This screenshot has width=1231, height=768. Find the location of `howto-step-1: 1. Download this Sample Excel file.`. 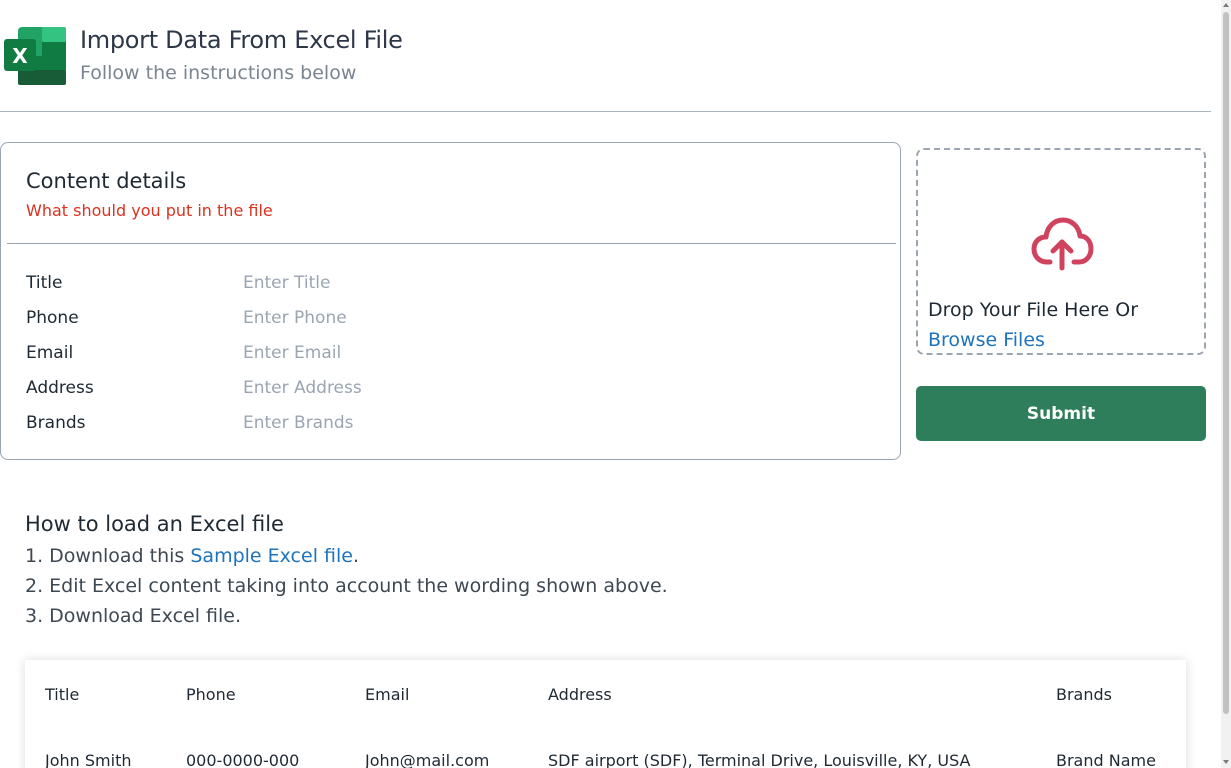

howto-step-1: 1. Download this Sample Excel file. is located at coordinates (192, 556).